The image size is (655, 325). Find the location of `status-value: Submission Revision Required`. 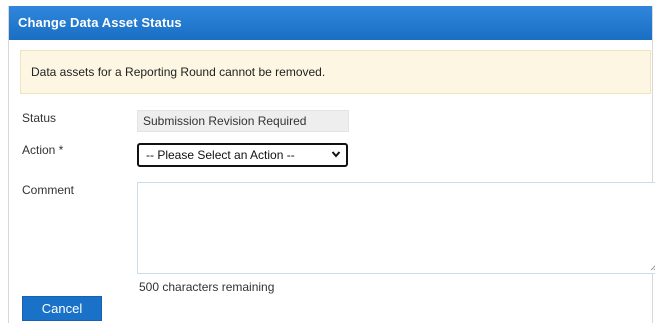

status-value: Submission Revision Required is located at coordinates (243, 121).